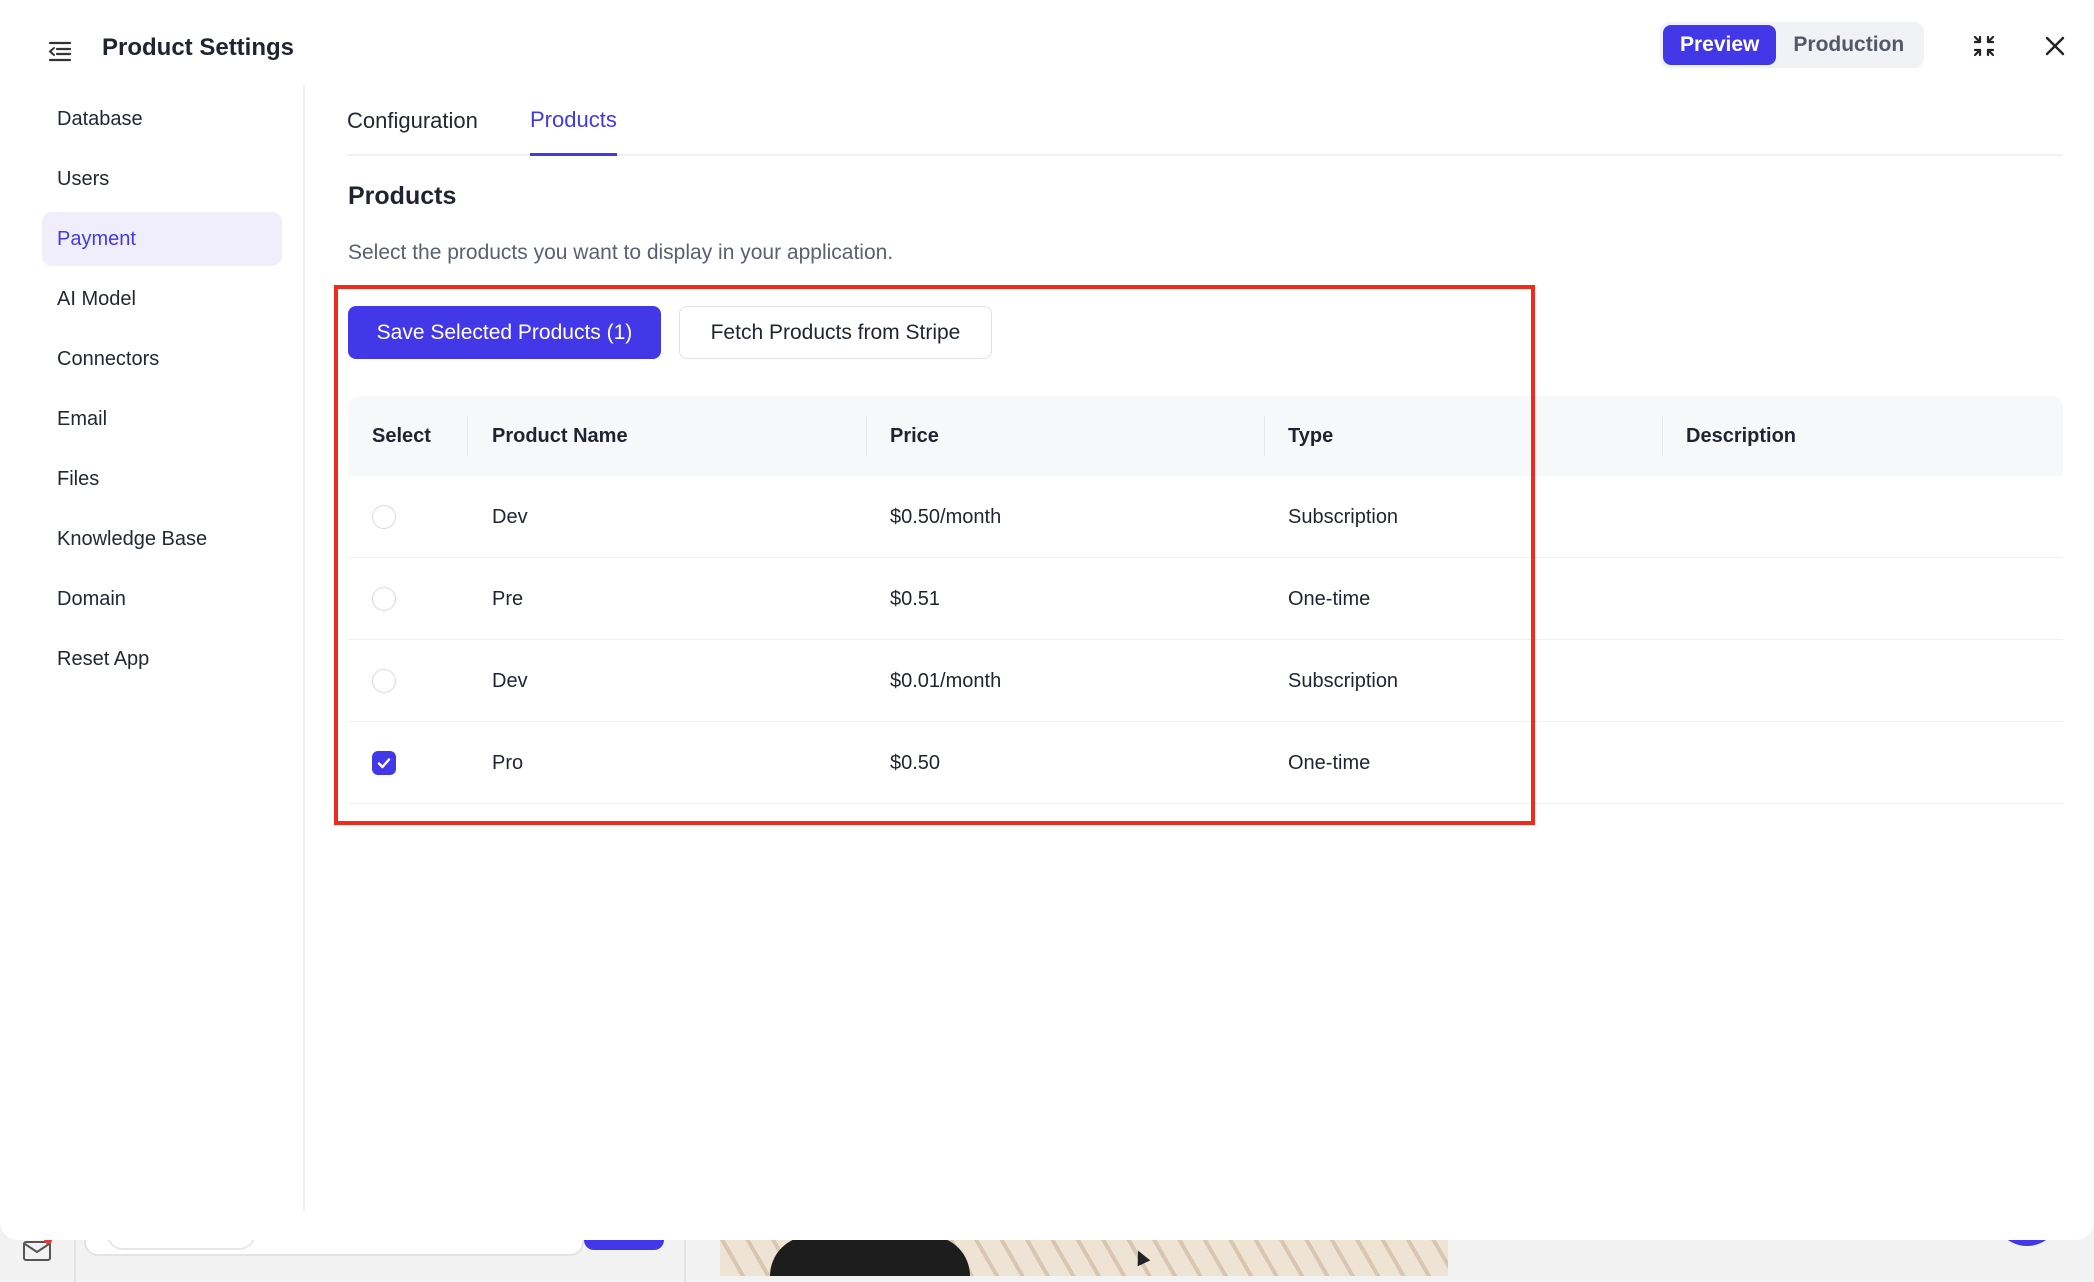 The height and width of the screenshot is (1282, 2094). I want to click on preview-toggle-button: Preview, so click(1720, 45).